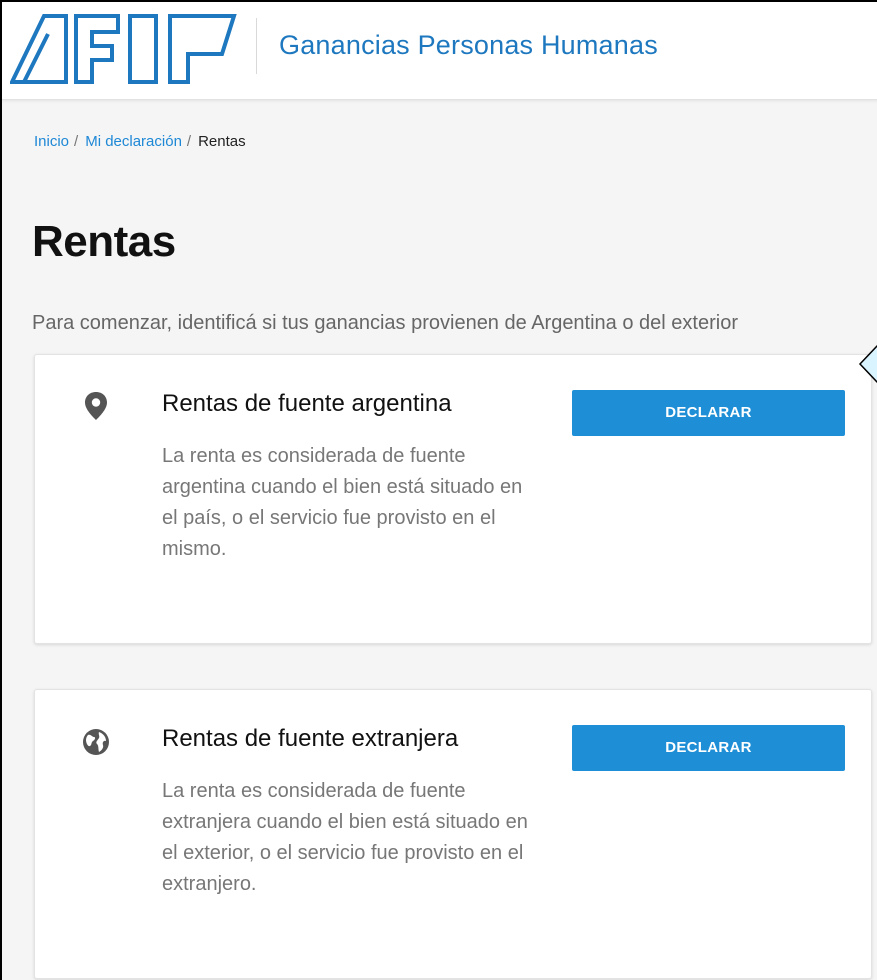 The width and height of the screenshot is (877, 980). Describe the element at coordinates (867, 364) in the screenshot. I see `pointer-cursor-icon` at that location.